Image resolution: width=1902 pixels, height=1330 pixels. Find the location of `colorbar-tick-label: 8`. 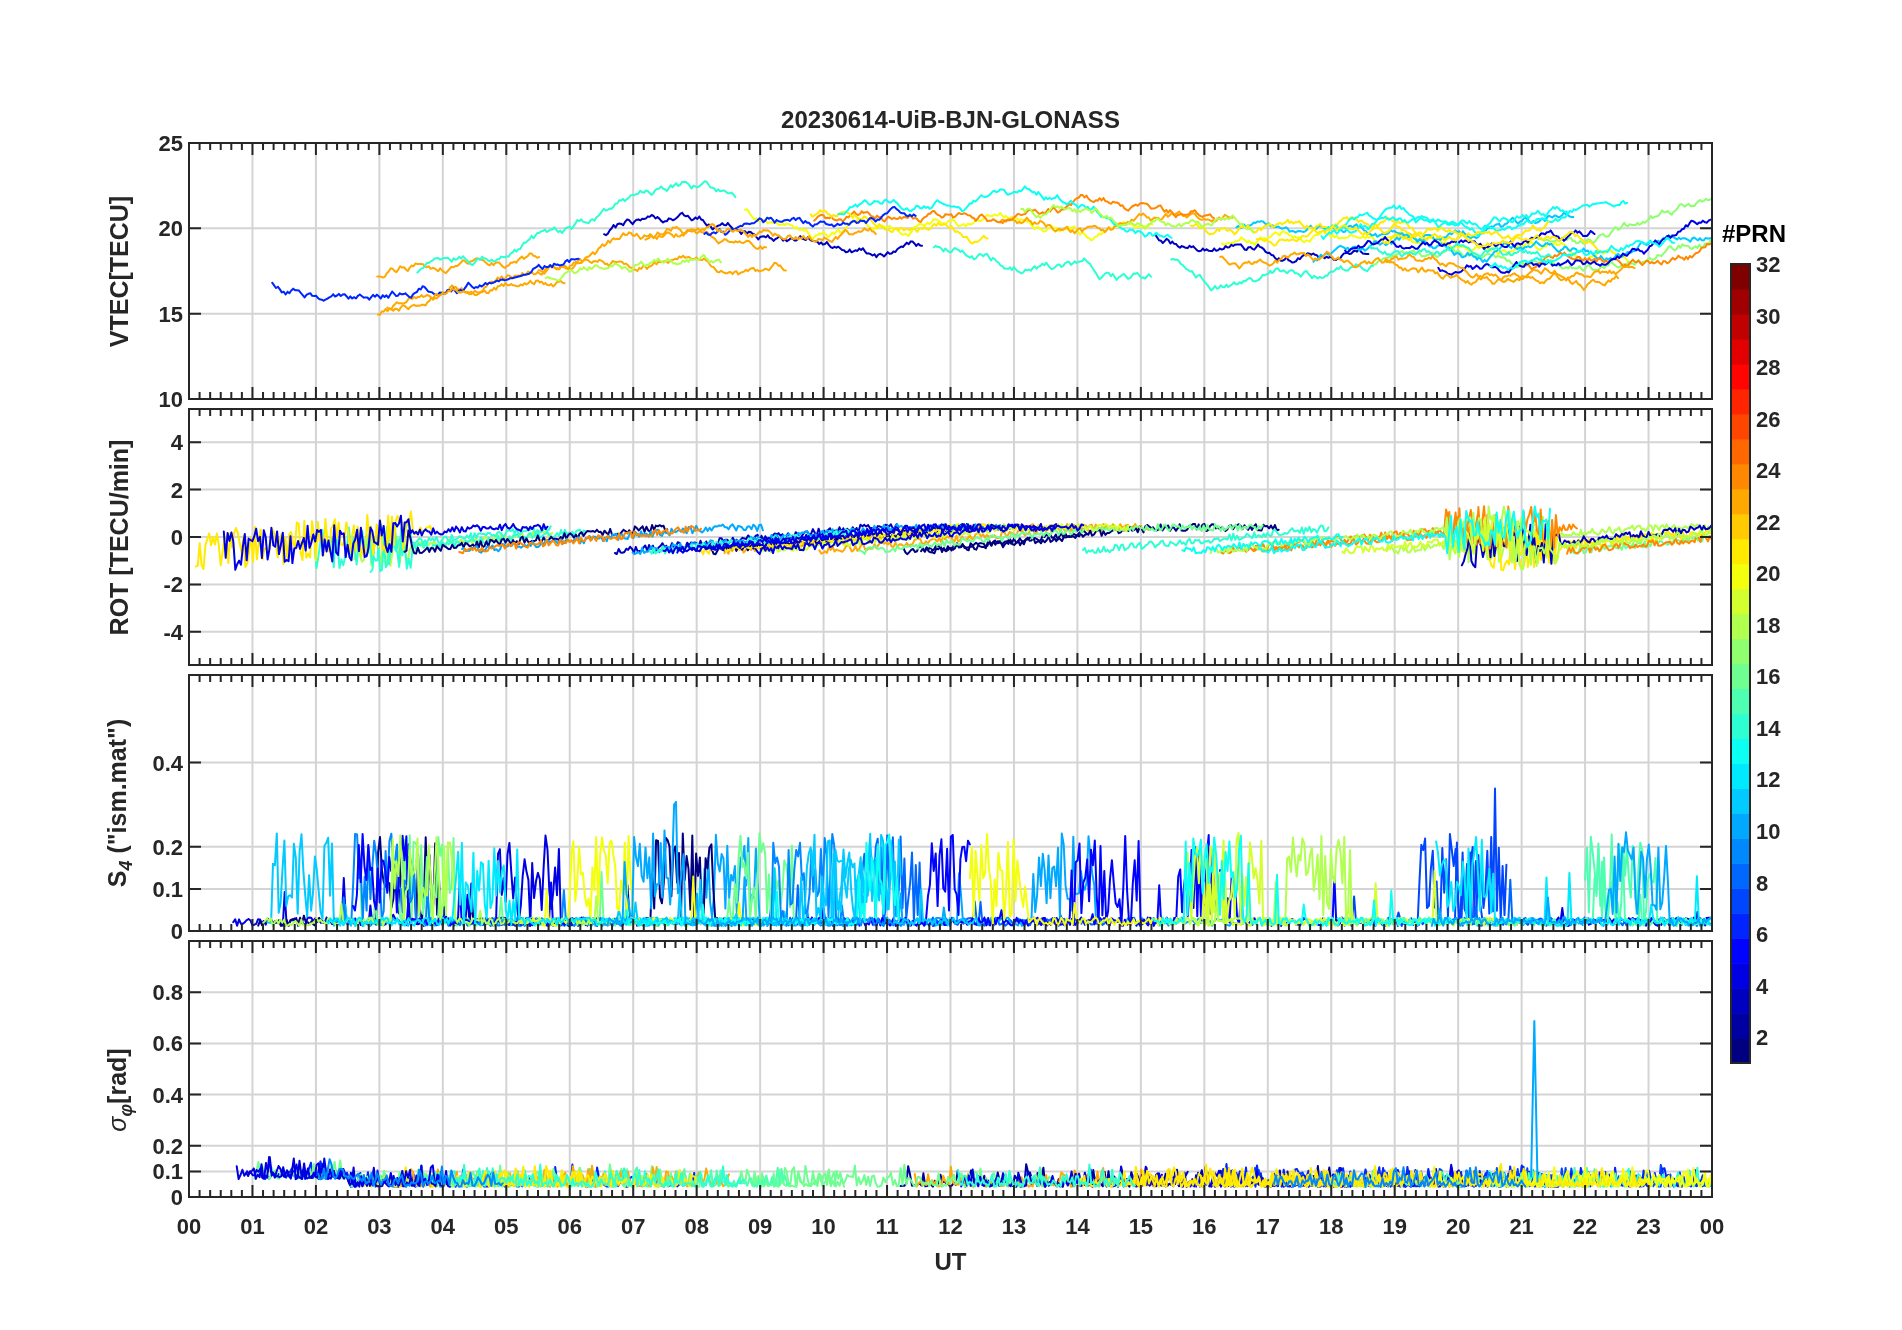

colorbar-tick-label: 8 is located at coordinates (1762, 883).